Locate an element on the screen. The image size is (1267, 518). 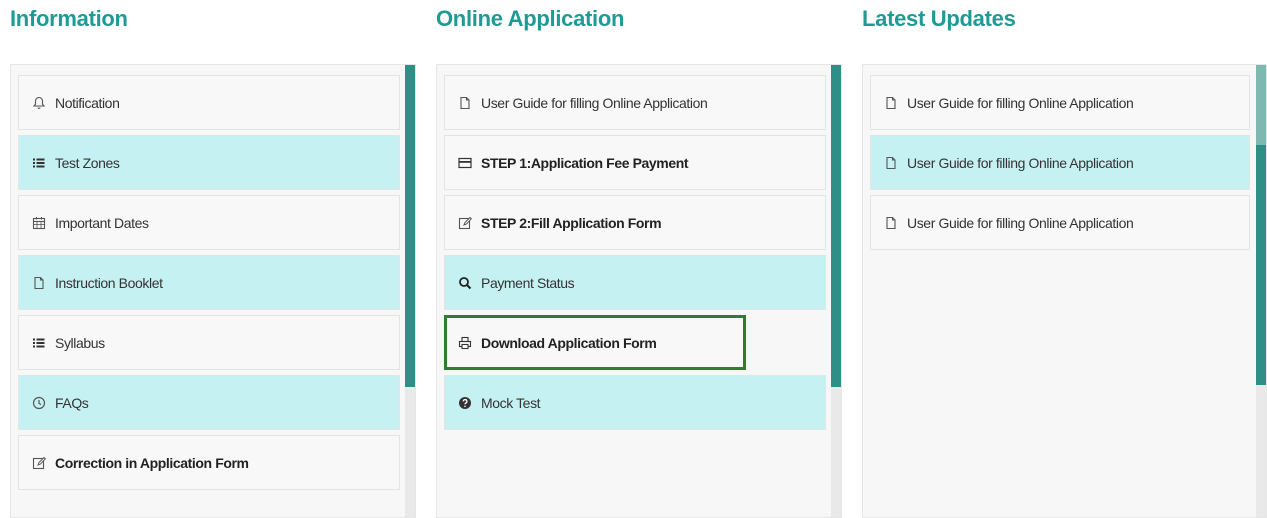
scrollbar-thumb-top is located at coordinates (1261, 105).